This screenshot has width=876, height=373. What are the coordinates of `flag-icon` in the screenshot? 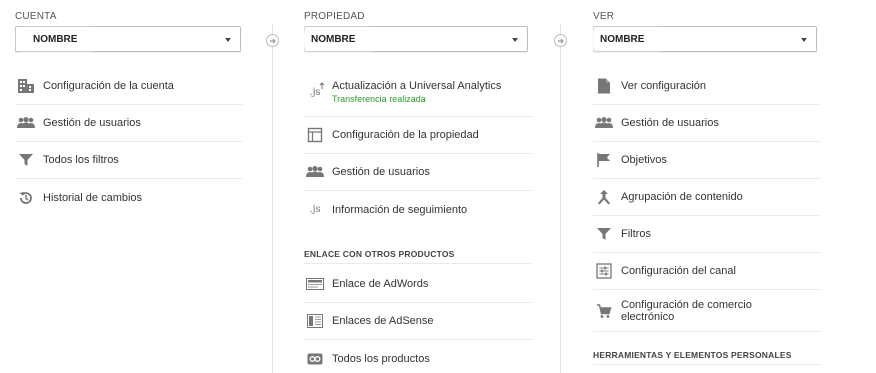 It's located at (604, 160).